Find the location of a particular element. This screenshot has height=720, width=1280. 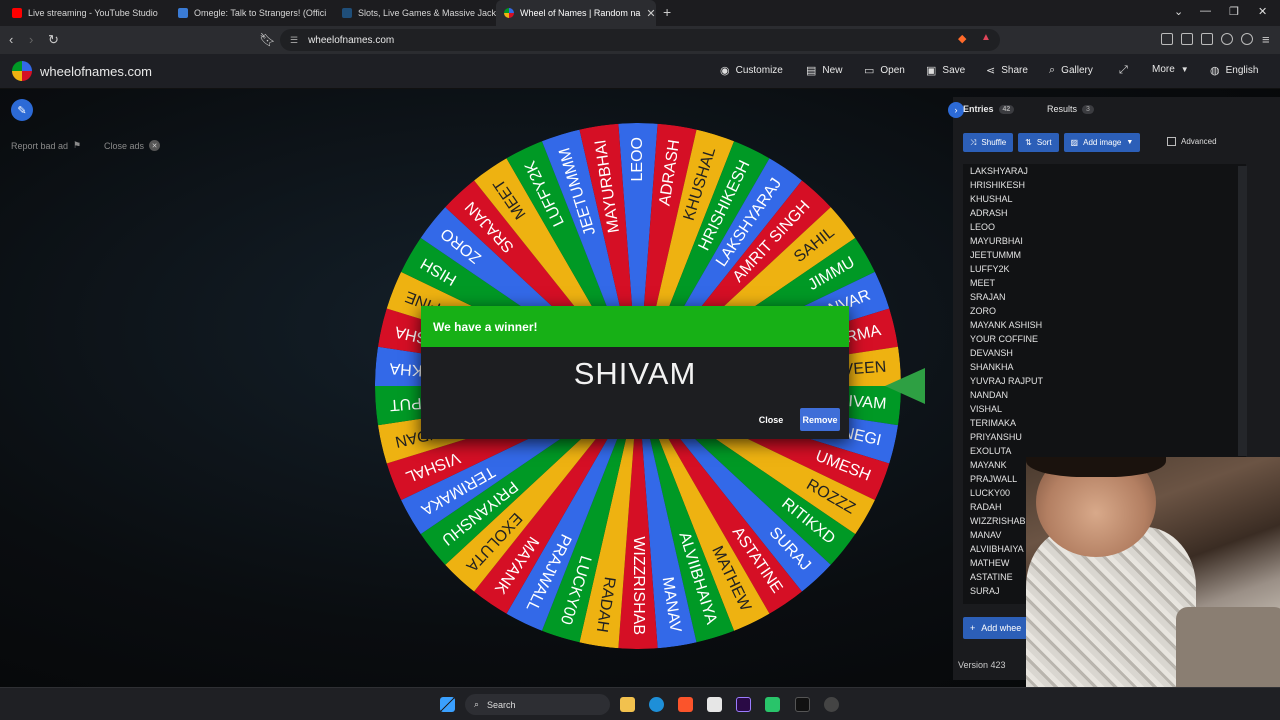

add-image-button: ▨ Add image ▼ is located at coordinates (1102, 142).